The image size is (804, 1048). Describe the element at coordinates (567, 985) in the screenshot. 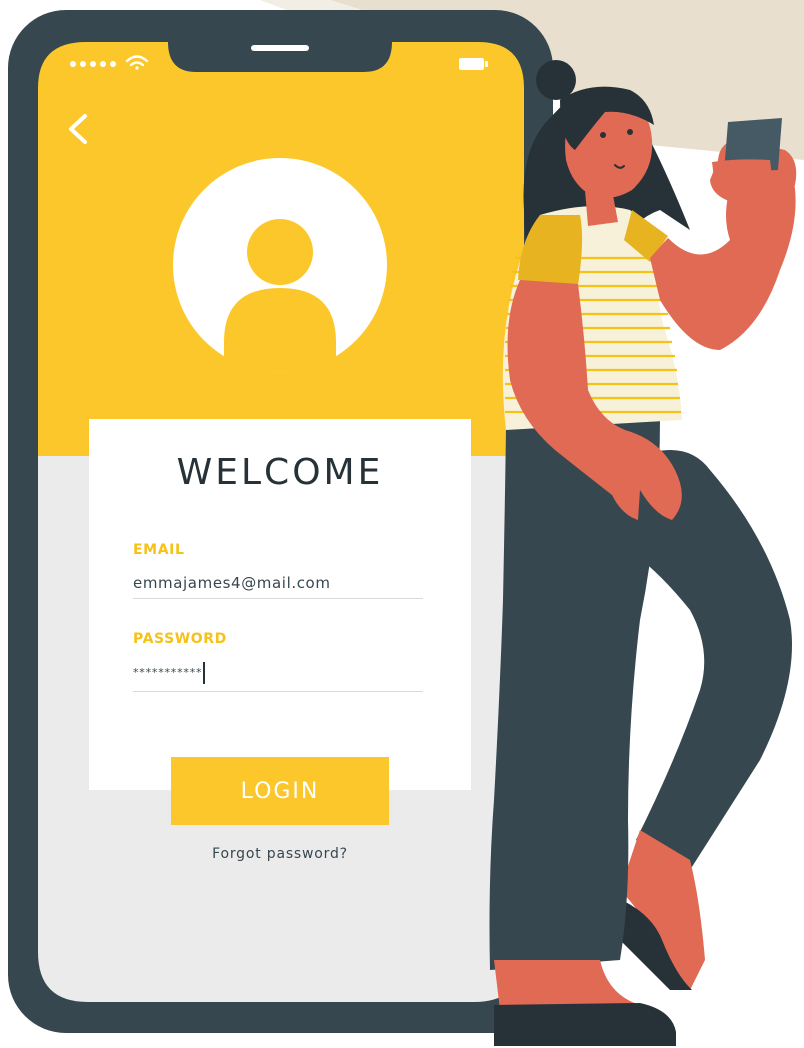

I see `foot-front` at that location.